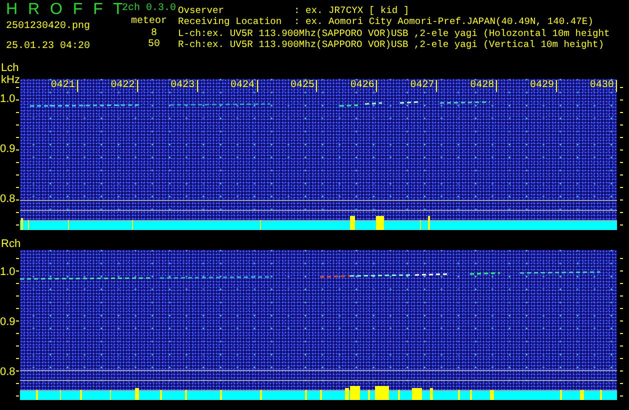  I want to click on channel-label: Rch, so click(10, 244).